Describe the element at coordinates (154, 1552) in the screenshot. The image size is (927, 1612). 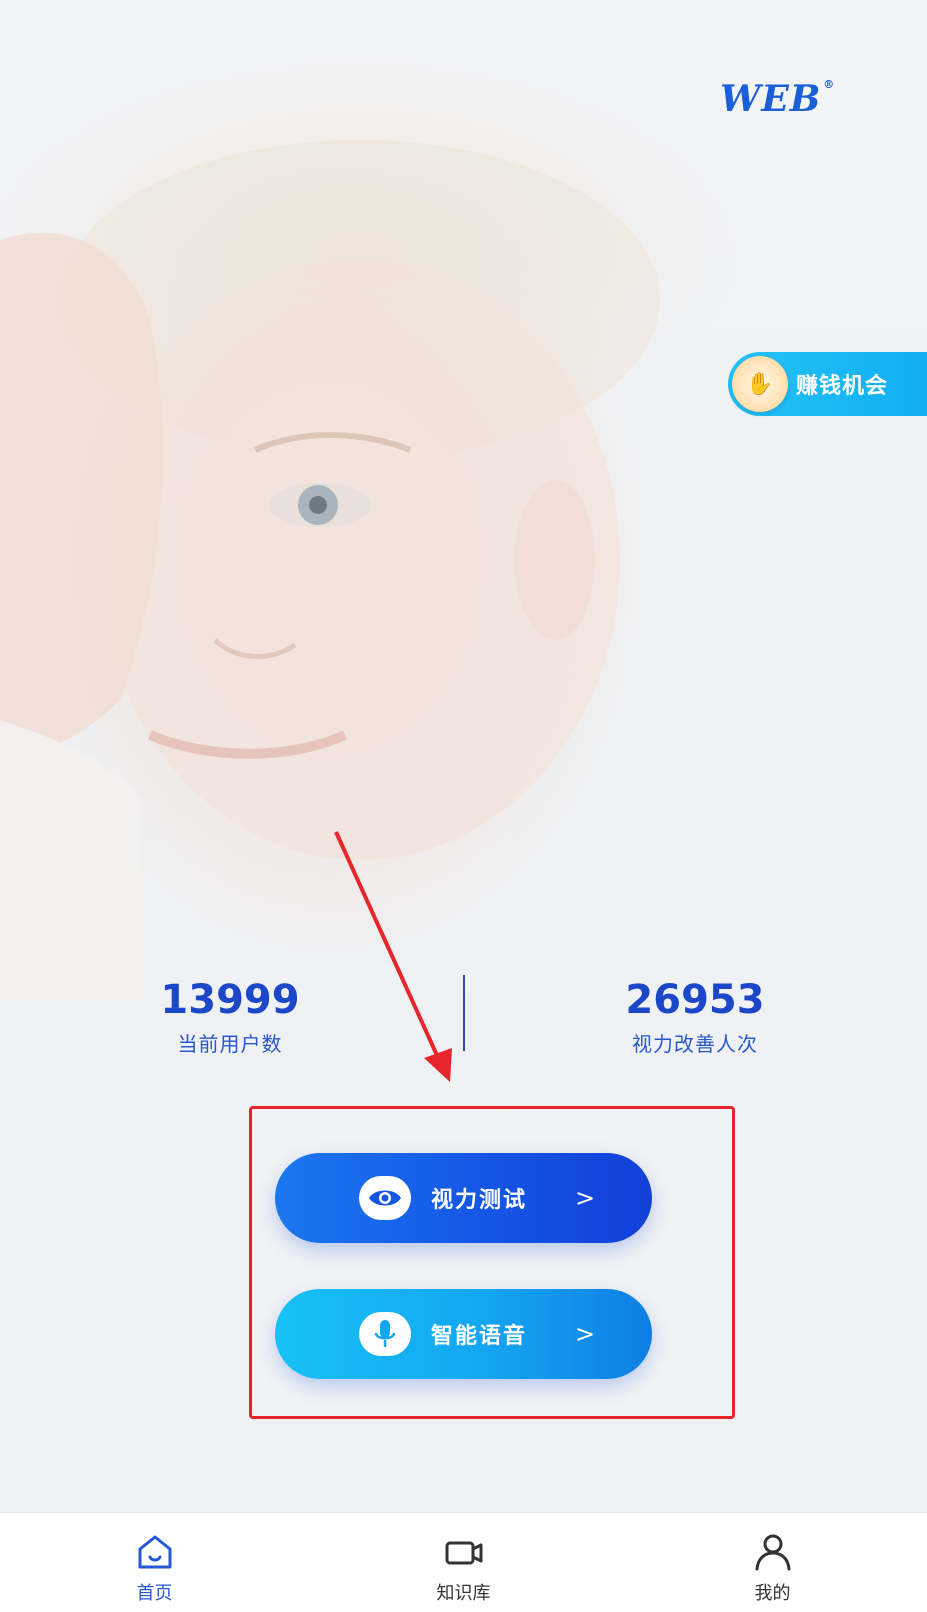
I see `home-icon` at that location.